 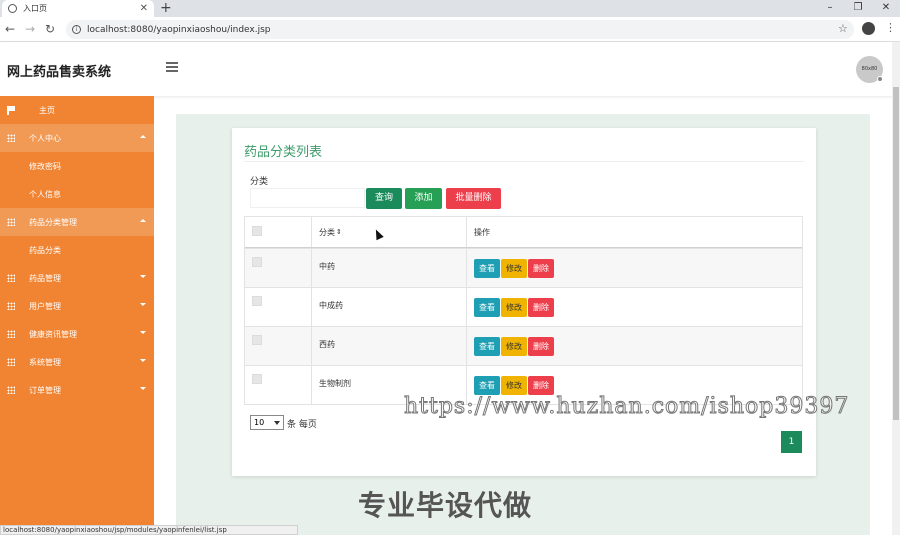 What do you see at coordinates (77, 250) in the screenshot?
I see `sidebar-item-drug-category: 药品分类` at bounding box center [77, 250].